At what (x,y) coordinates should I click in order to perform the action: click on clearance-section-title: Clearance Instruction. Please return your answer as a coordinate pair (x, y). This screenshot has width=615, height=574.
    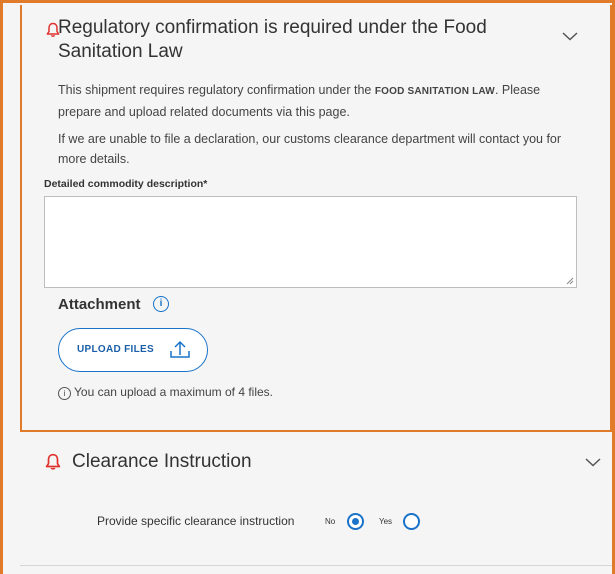
    Looking at the image, I should click on (162, 461).